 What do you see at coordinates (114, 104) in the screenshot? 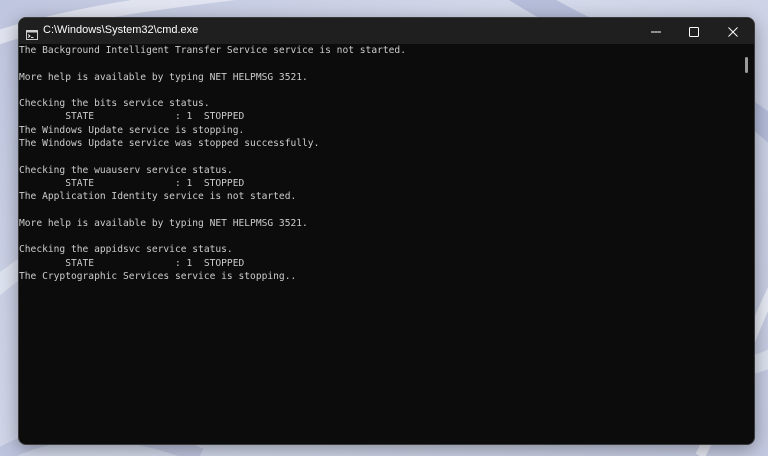
I see `console-line: Checking the bits service status.` at bounding box center [114, 104].